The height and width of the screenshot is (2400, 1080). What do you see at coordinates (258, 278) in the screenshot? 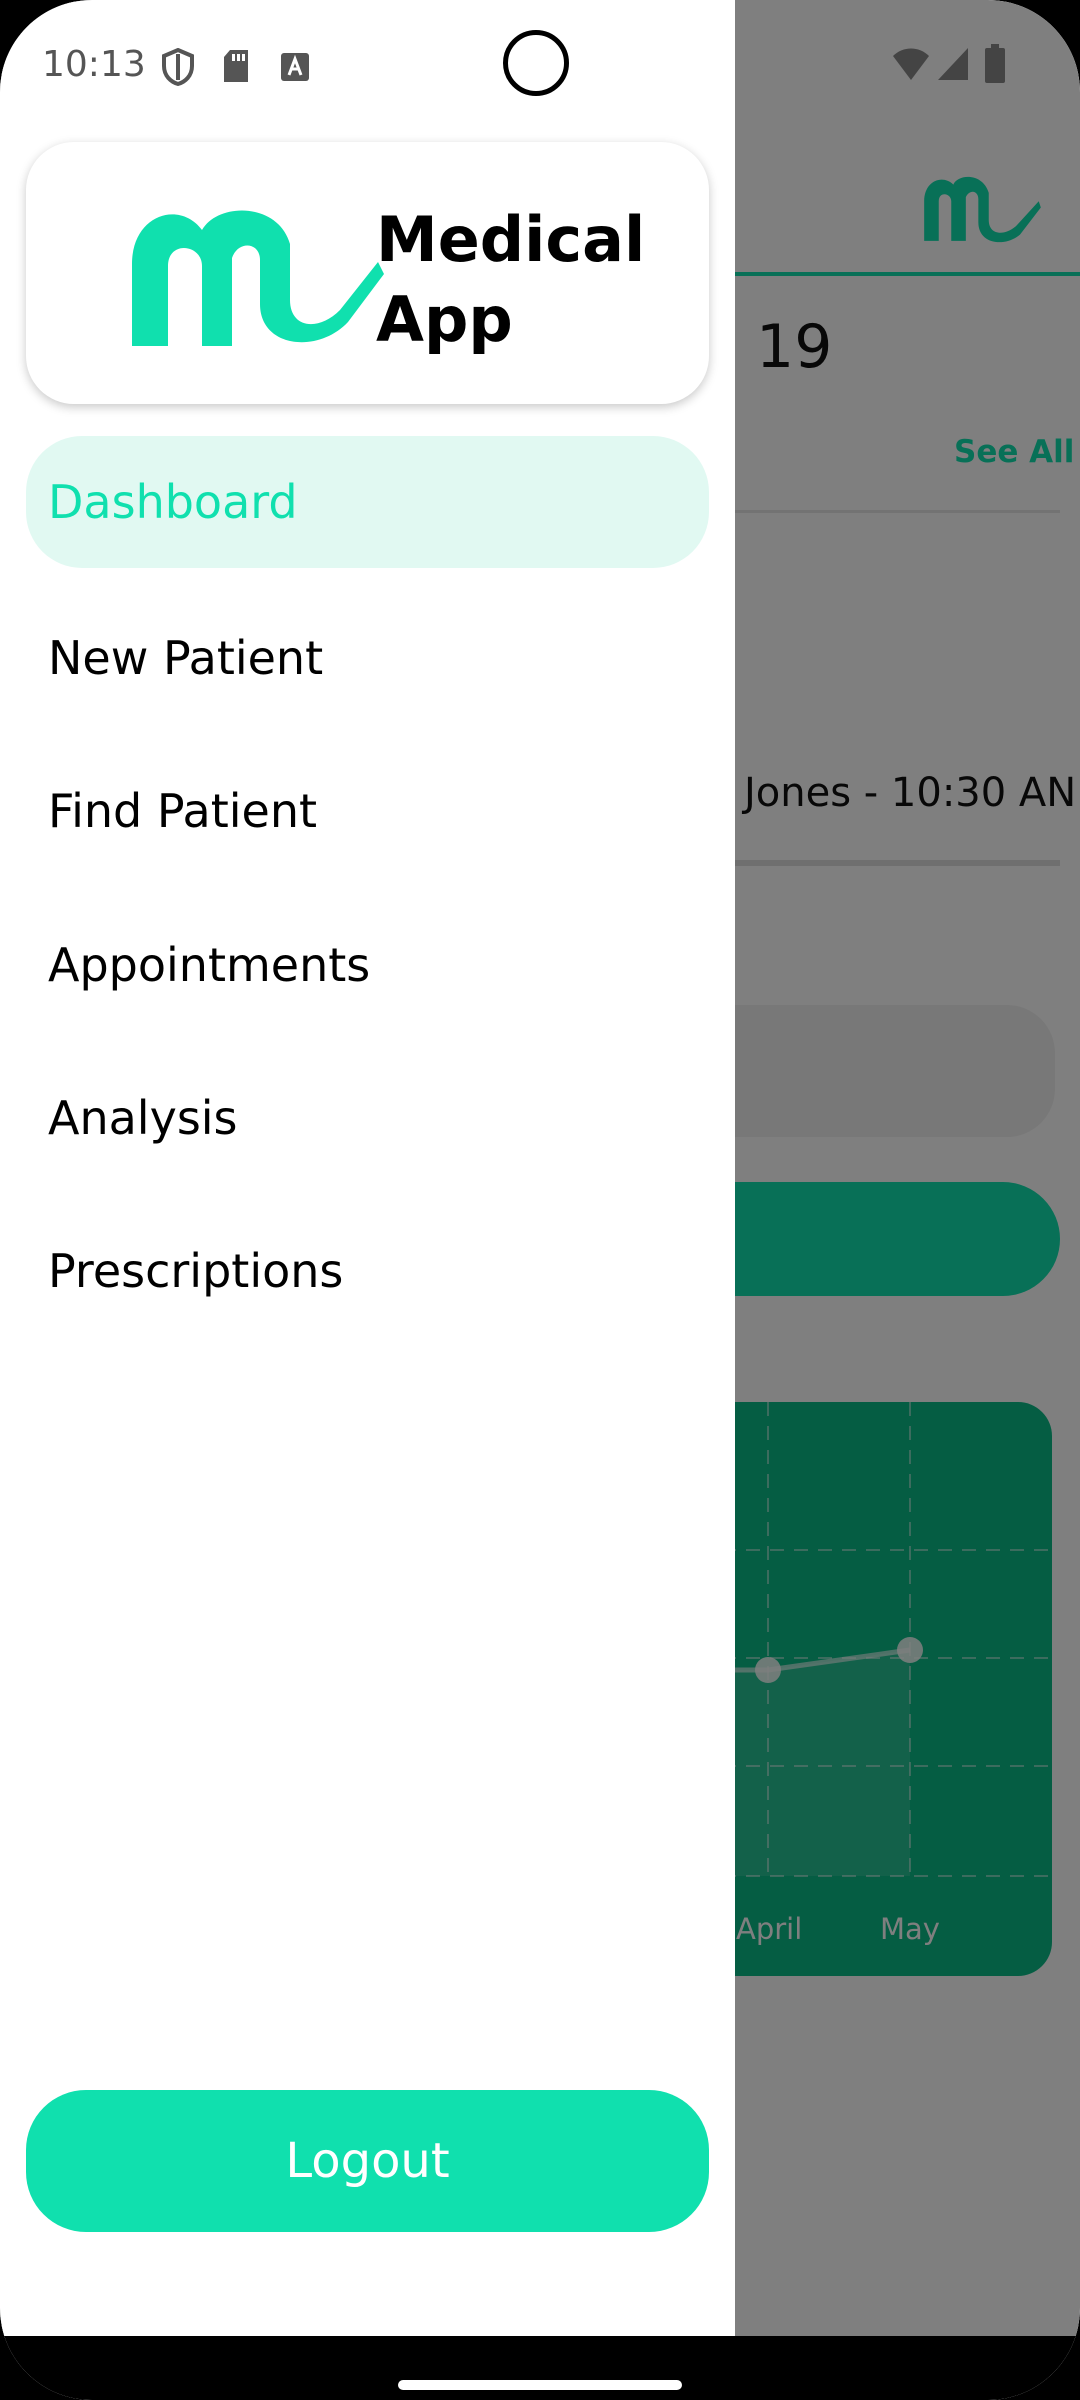
I see `elephant-logo-icon` at bounding box center [258, 278].